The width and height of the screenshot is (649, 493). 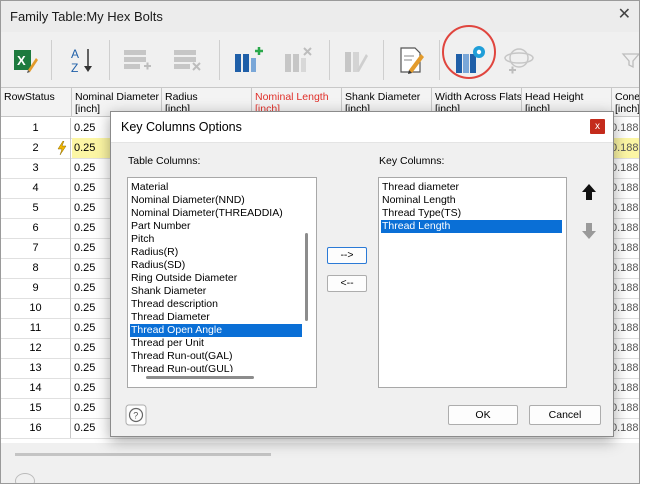 What do you see at coordinates (200, 377) in the screenshot?
I see `table-columns-horizontal-scrollbar` at bounding box center [200, 377].